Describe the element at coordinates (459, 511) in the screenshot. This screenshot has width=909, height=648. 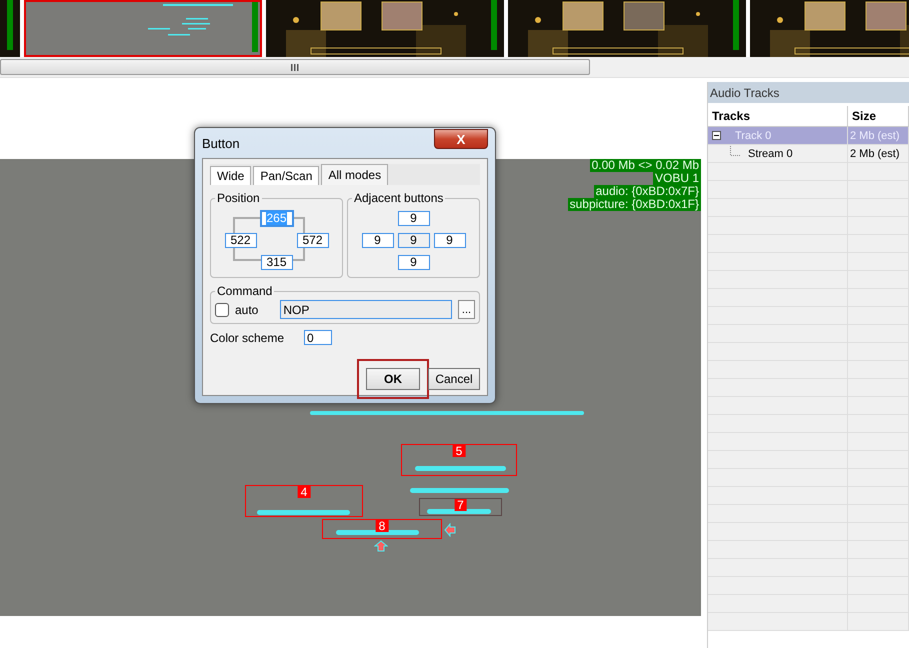
I see `highlight-line` at that location.